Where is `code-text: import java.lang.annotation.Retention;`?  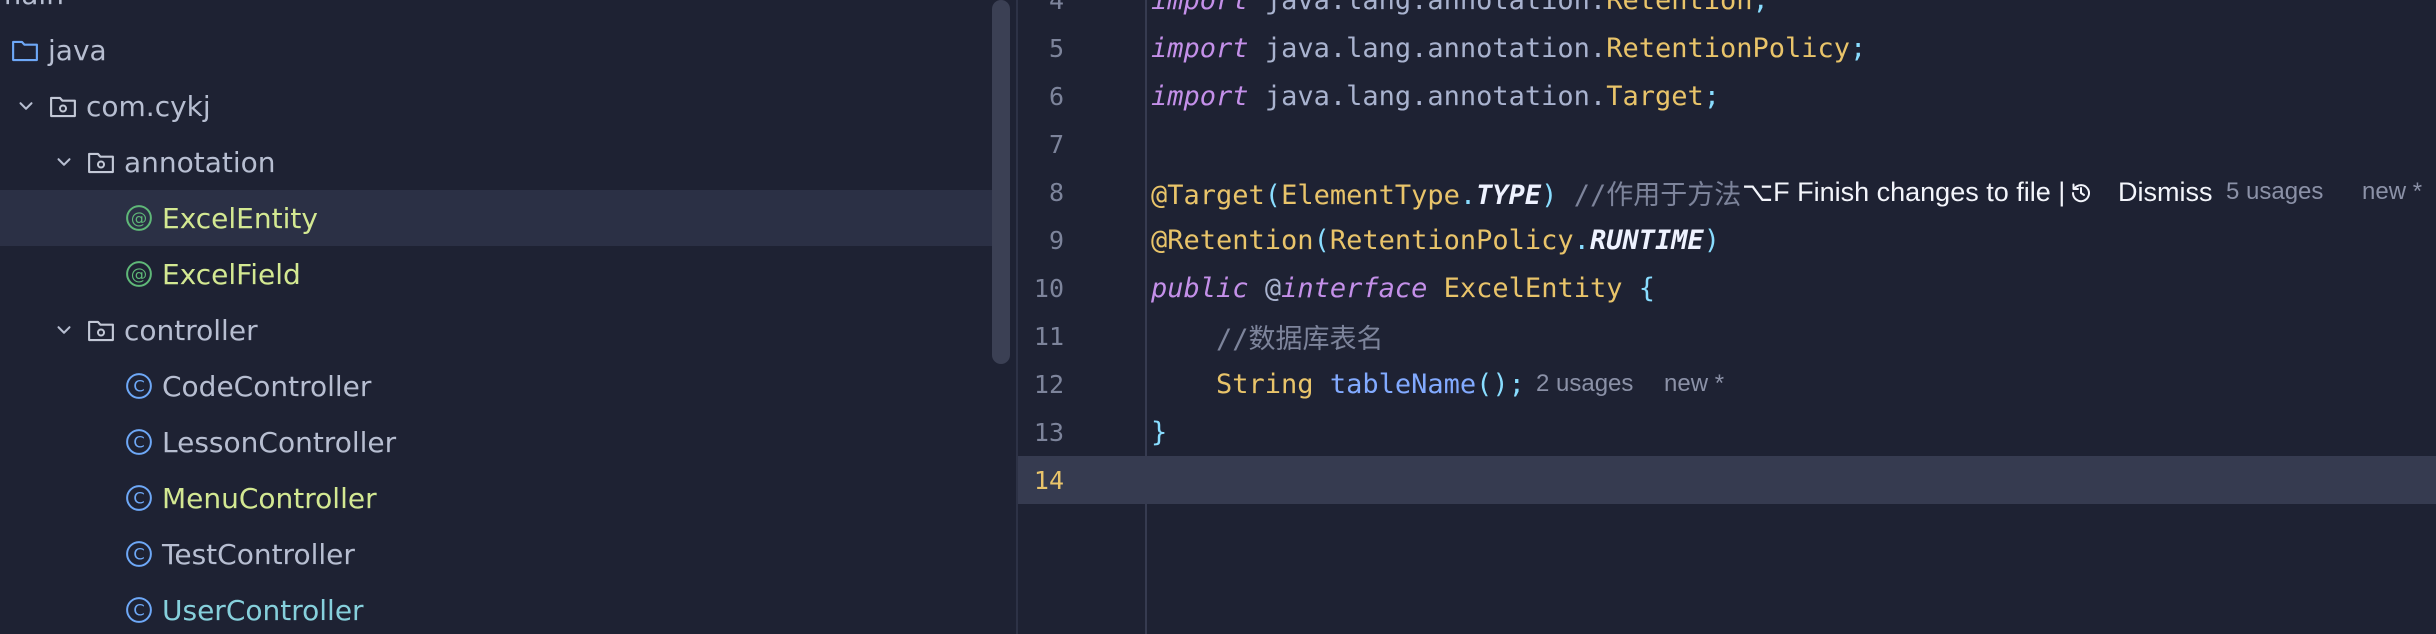
code-text: import java.lang.annotation.Retention; is located at coordinates (1460, 8).